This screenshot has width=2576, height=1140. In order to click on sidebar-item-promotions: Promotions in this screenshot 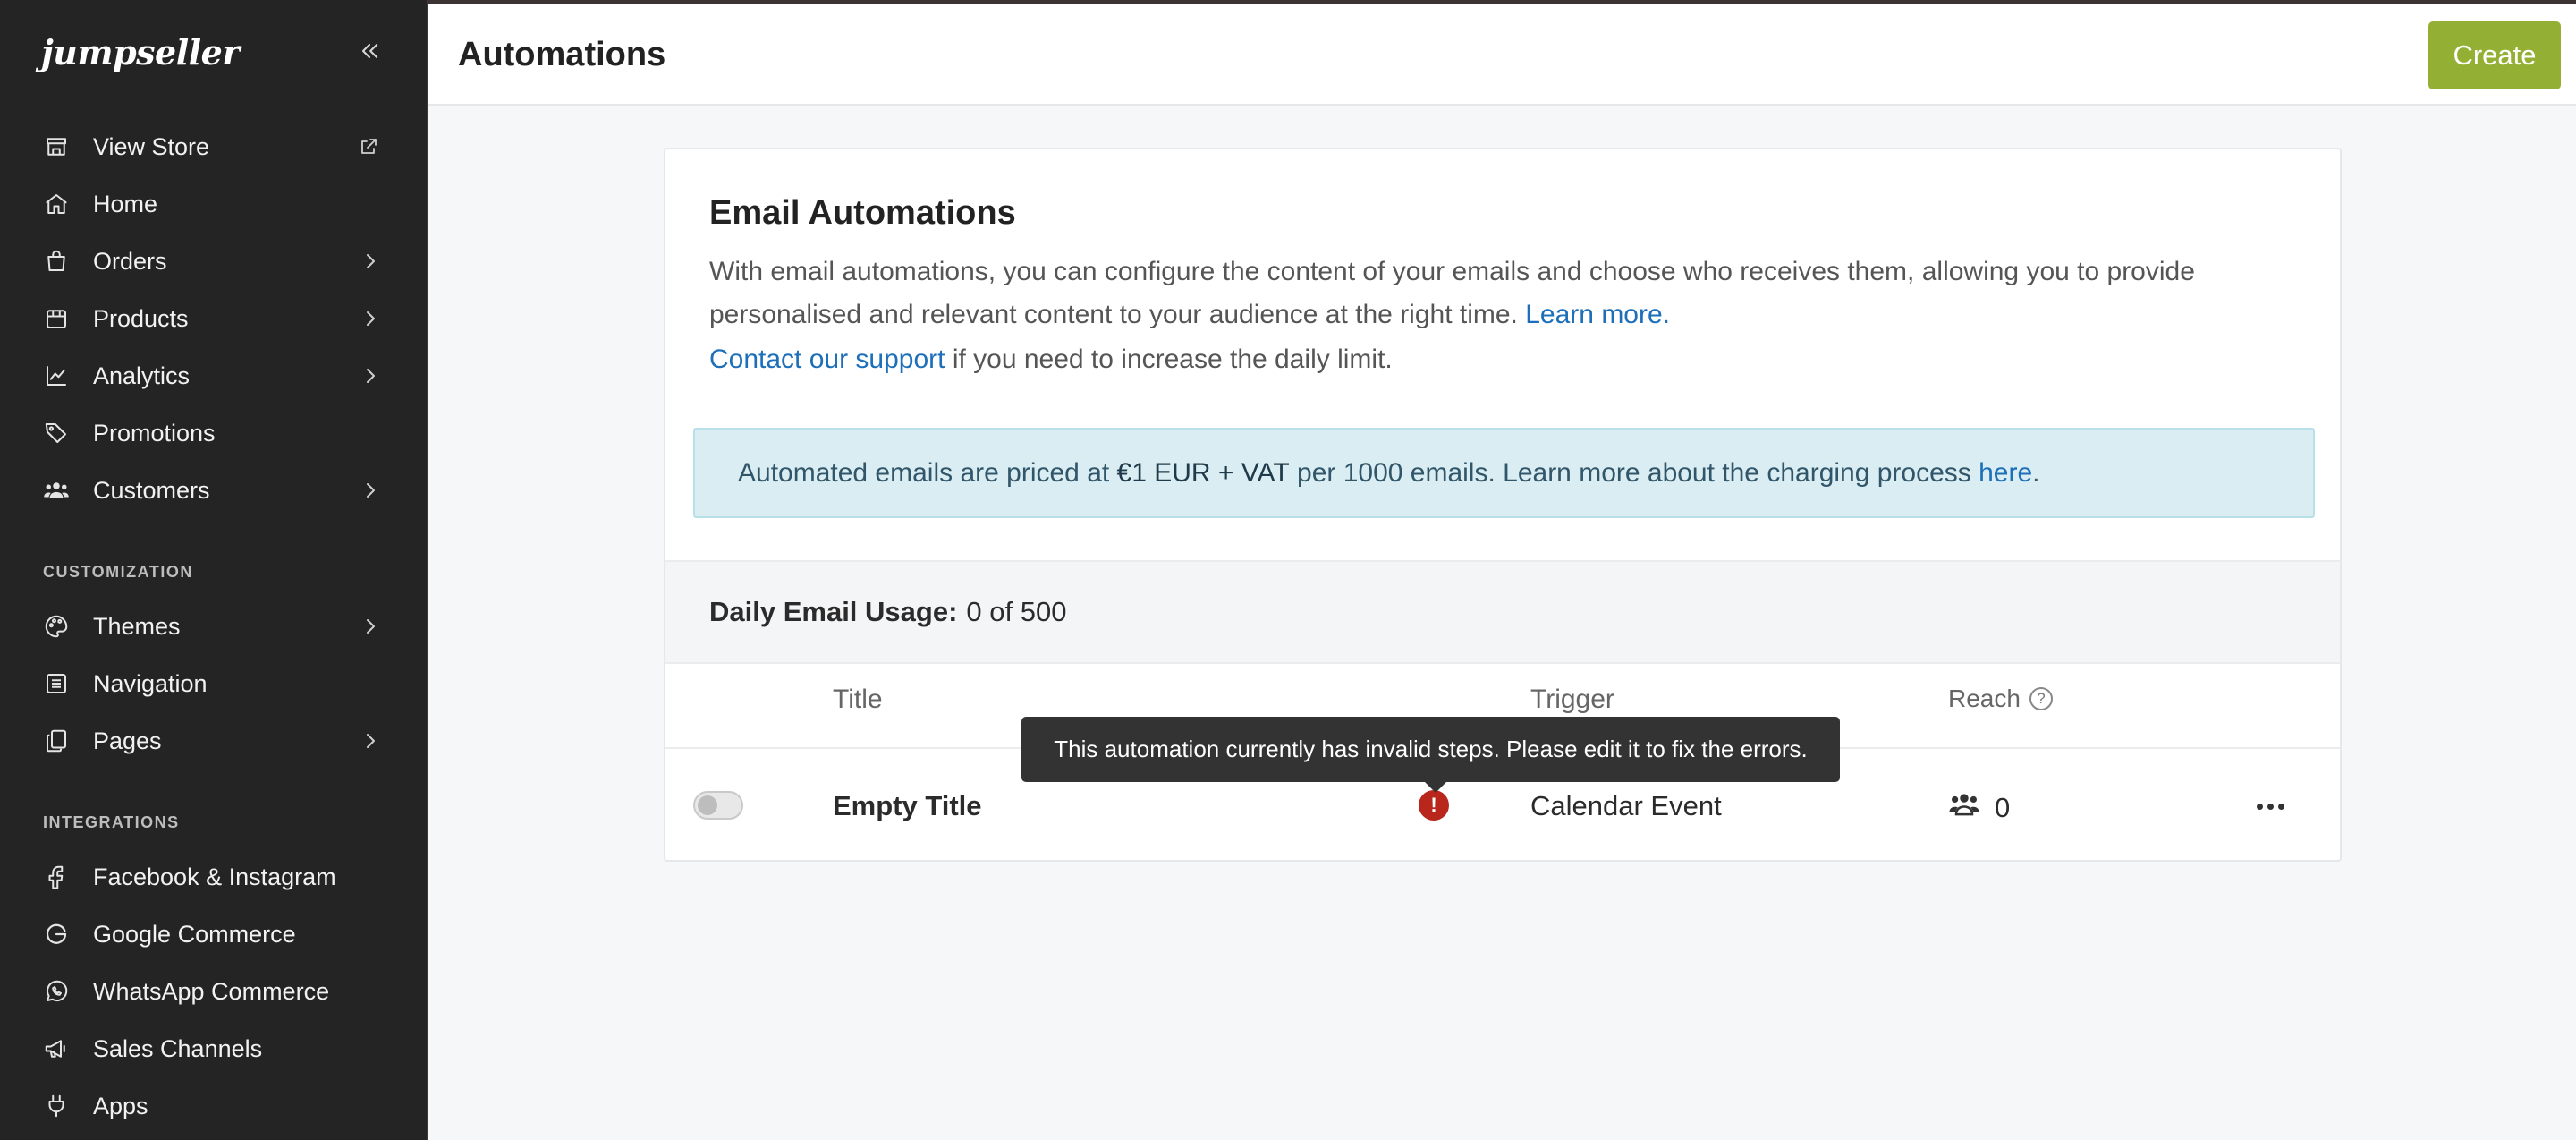, I will do `click(214, 433)`.